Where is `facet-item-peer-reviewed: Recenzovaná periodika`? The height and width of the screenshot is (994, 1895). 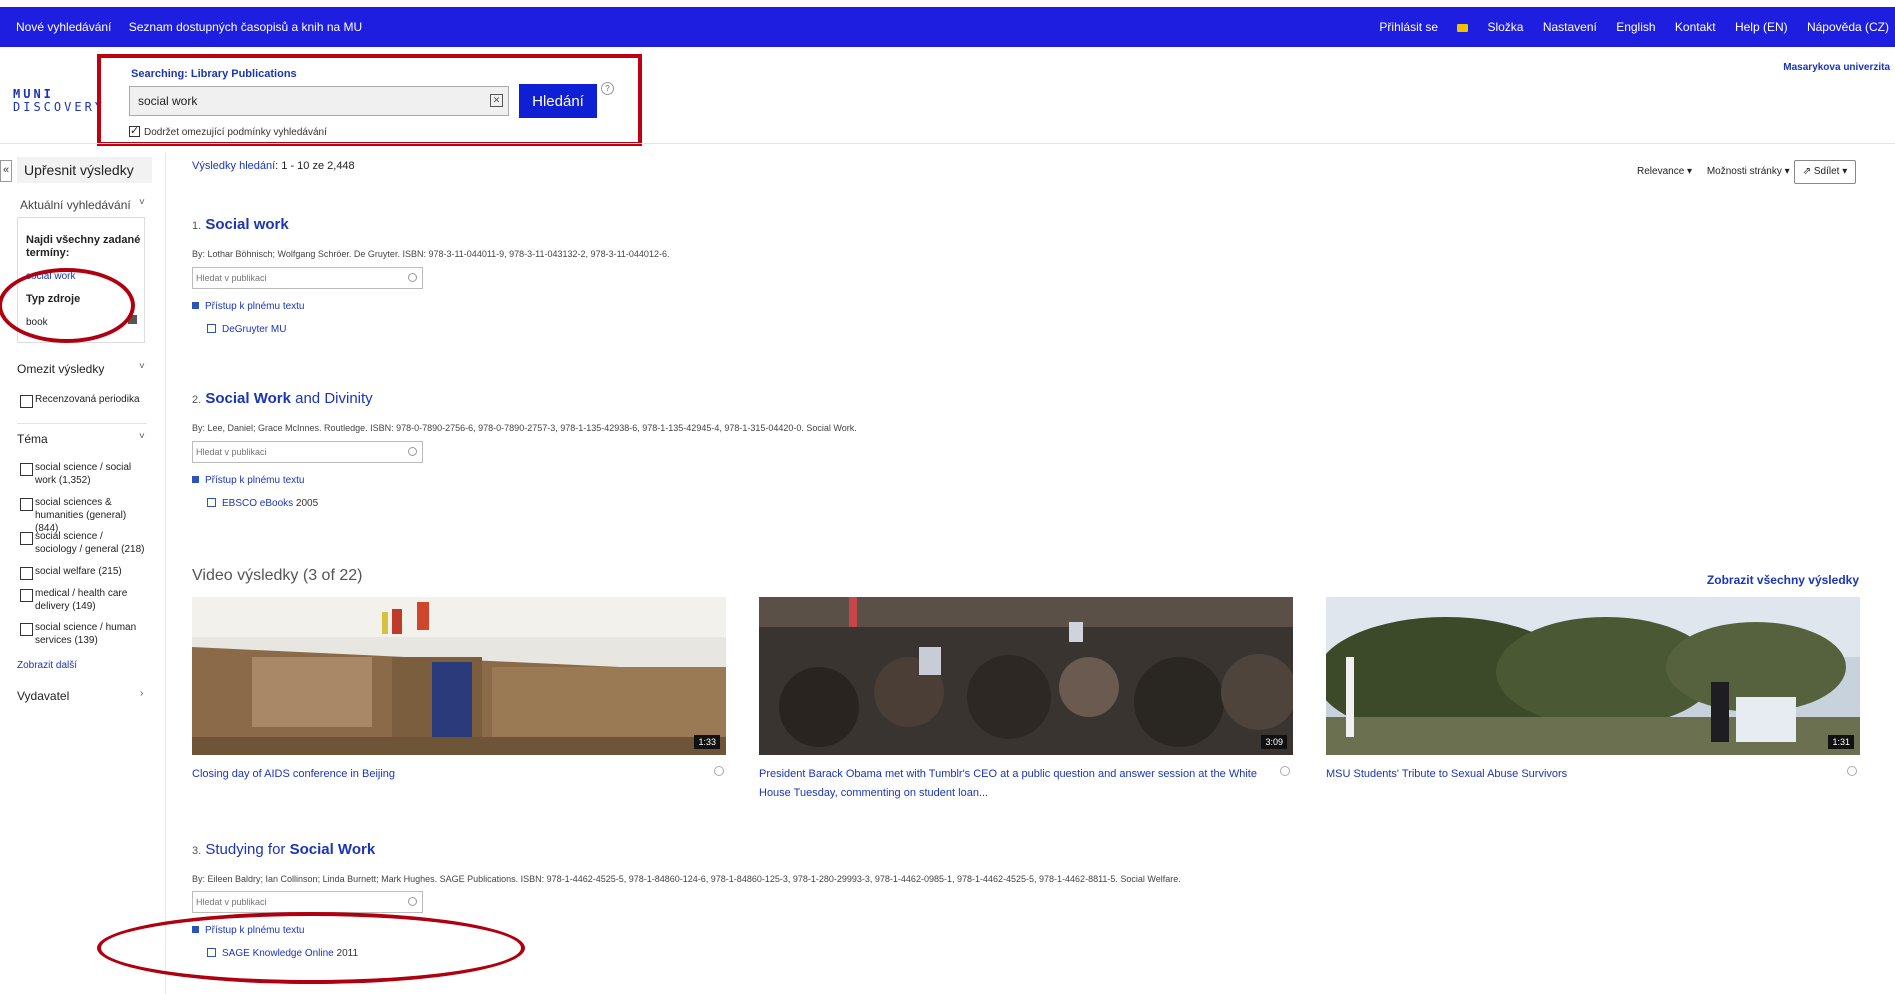
facet-item-peer-reviewed: Recenzovaná periodika is located at coordinates (82, 400).